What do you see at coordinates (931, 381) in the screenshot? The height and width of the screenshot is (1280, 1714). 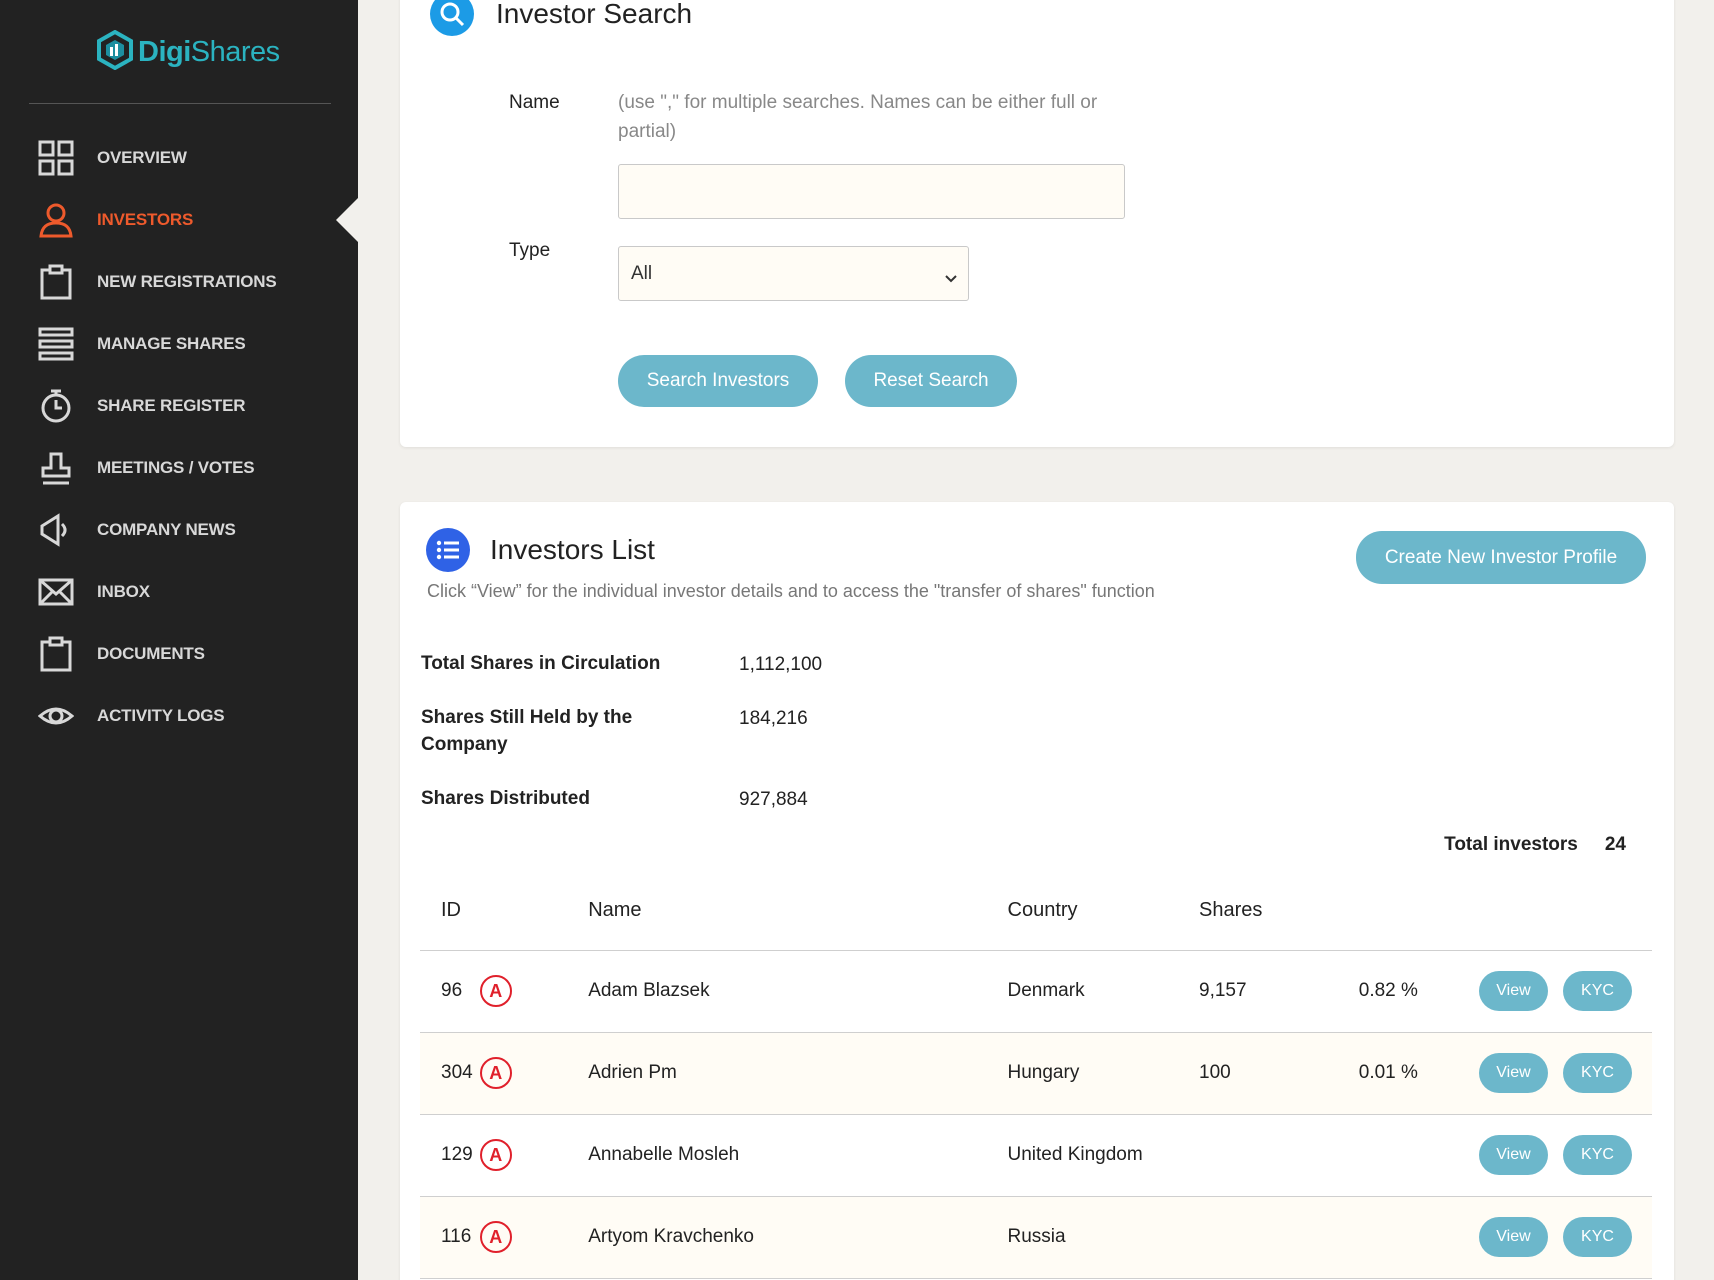 I see `reset-search-button: Reset Search` at bounding box center [931, 381].